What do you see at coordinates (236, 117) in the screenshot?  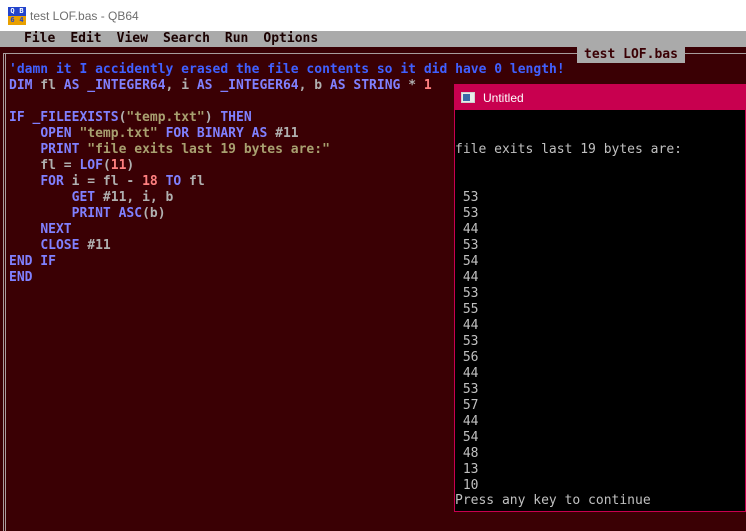 I see `code-token: THEN` at bounding box center [236, 117].